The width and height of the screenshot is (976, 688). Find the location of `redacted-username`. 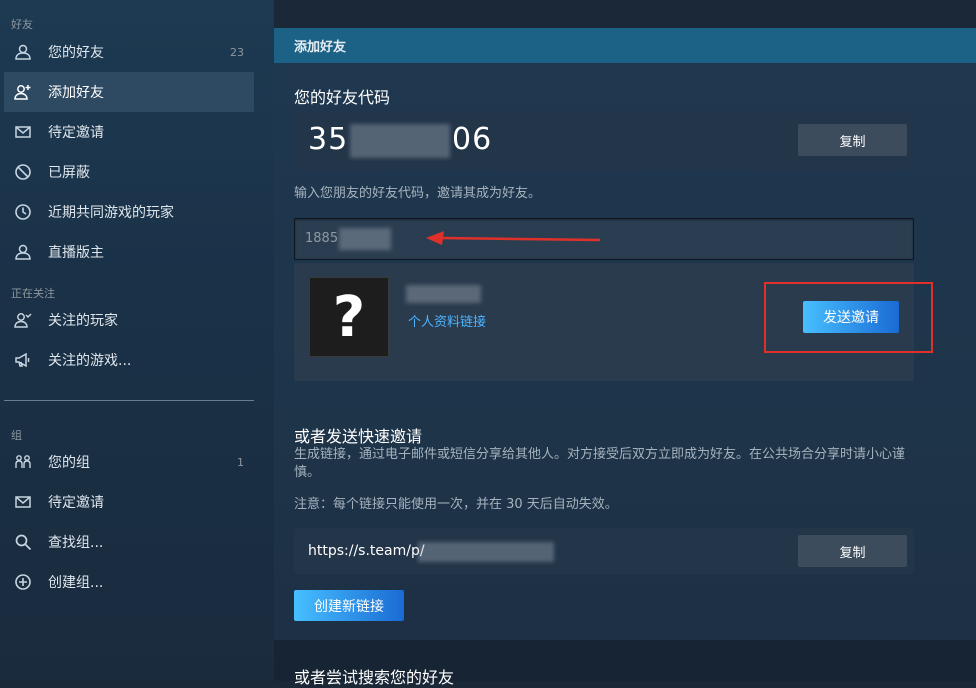

redacted-username is located at coordinates (443, 294).